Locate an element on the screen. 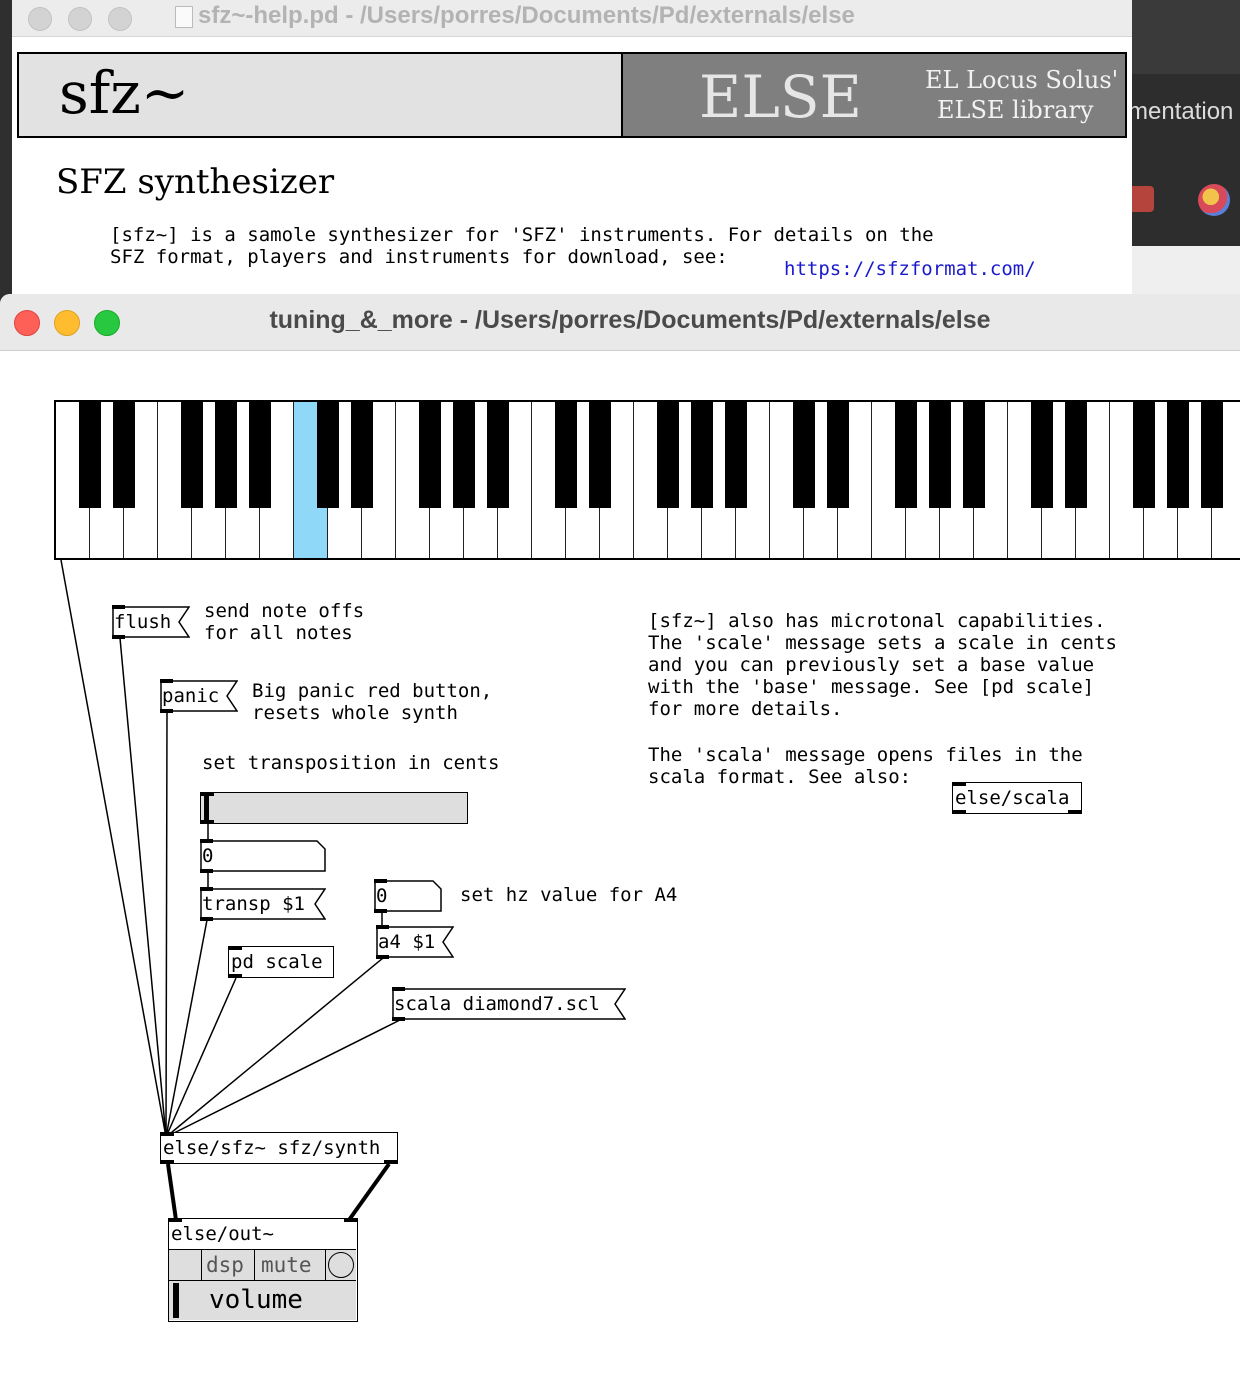  a4-message: a4 $1 is located at coordinates (415, 942).